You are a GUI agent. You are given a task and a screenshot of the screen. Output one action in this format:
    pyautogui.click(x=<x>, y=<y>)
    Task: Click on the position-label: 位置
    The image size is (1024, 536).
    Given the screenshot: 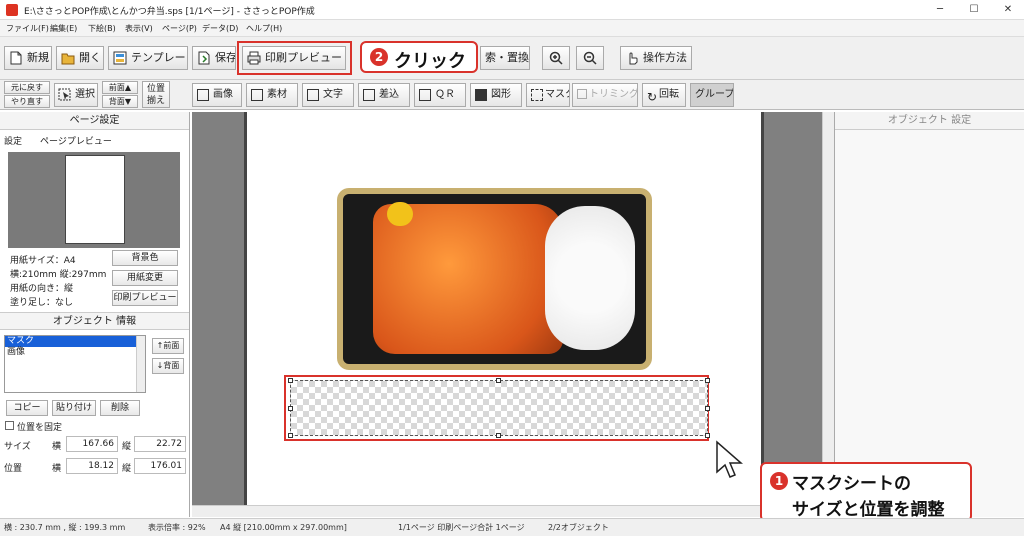 What is the action you would take?
    pyautogui.click(x=155, y=89)
    